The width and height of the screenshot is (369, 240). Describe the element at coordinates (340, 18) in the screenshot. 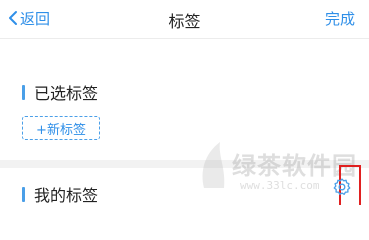

I see `done-button: 完成` at that location.